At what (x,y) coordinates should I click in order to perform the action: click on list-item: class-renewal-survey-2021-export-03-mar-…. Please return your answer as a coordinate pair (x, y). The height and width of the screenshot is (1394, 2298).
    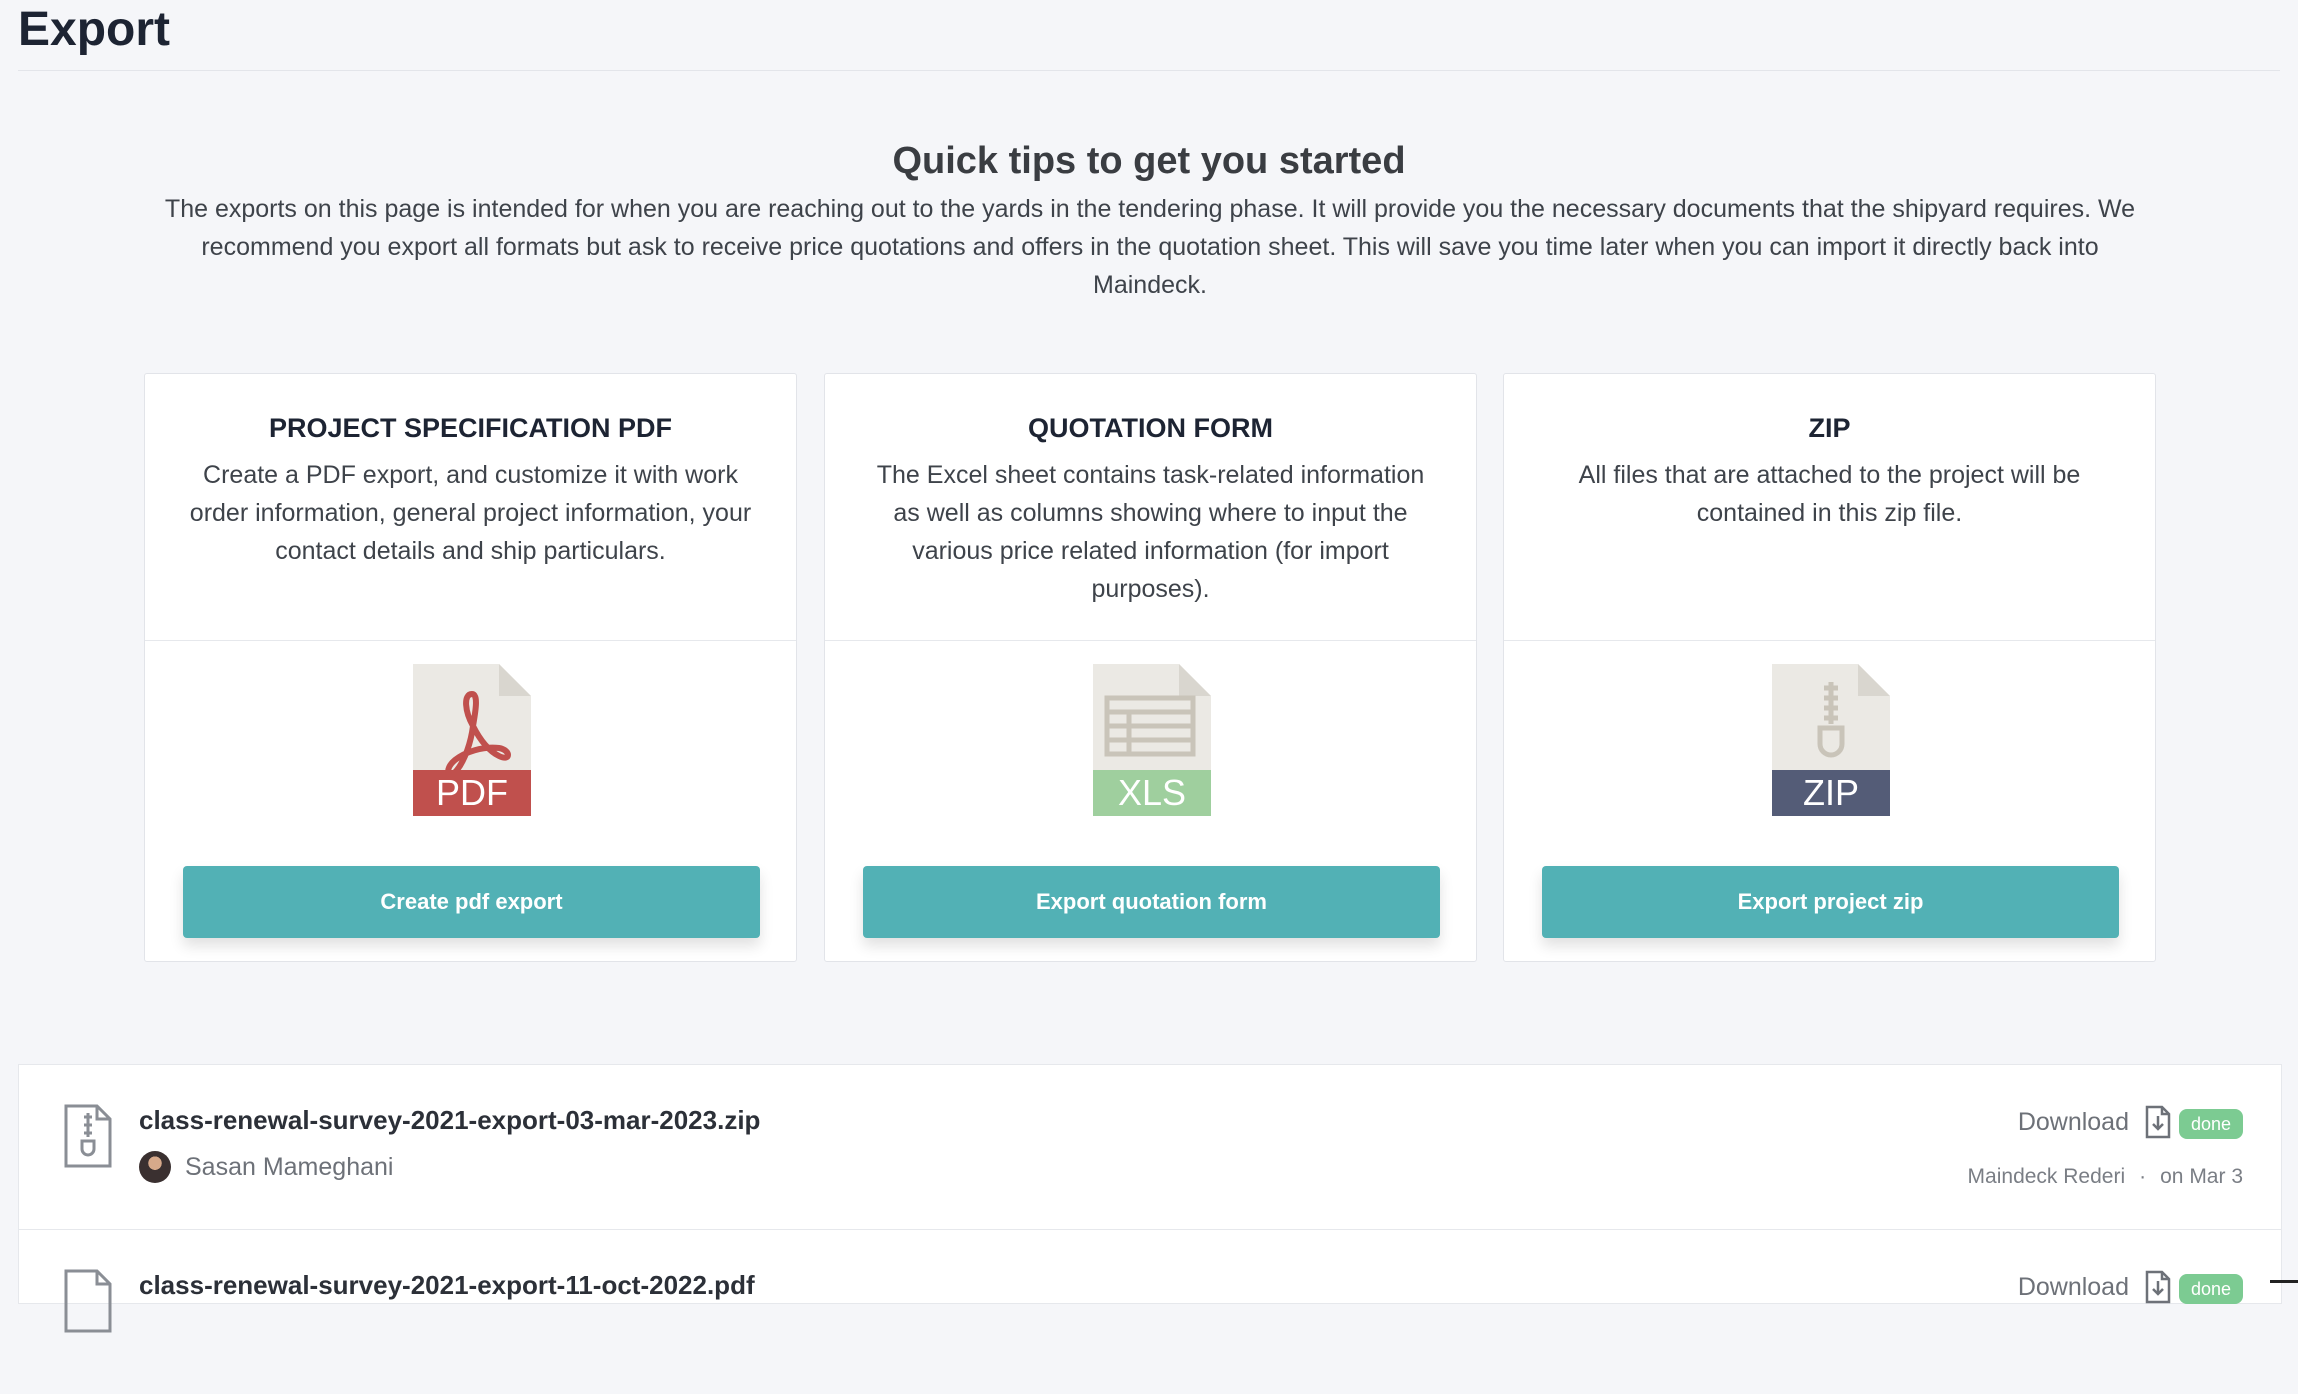
    Looking at the image, I should click on (1150, 1147).